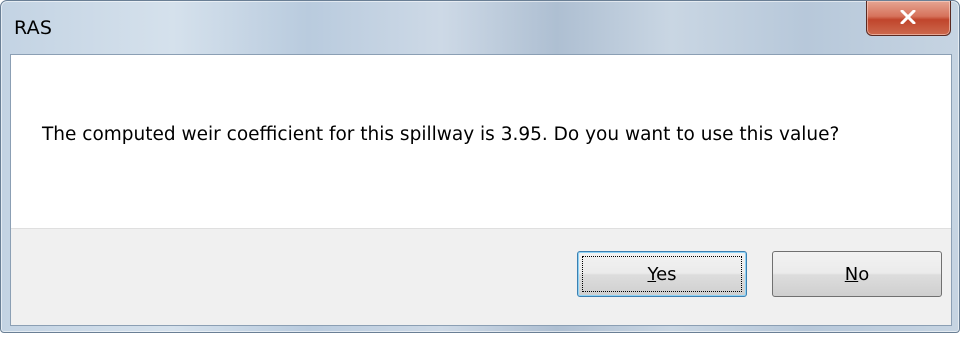 The image size is (966, 341). Describe the element at coordinates (652, 274) in the screenshot. I see `yes-mnemonic: Y` at that location.